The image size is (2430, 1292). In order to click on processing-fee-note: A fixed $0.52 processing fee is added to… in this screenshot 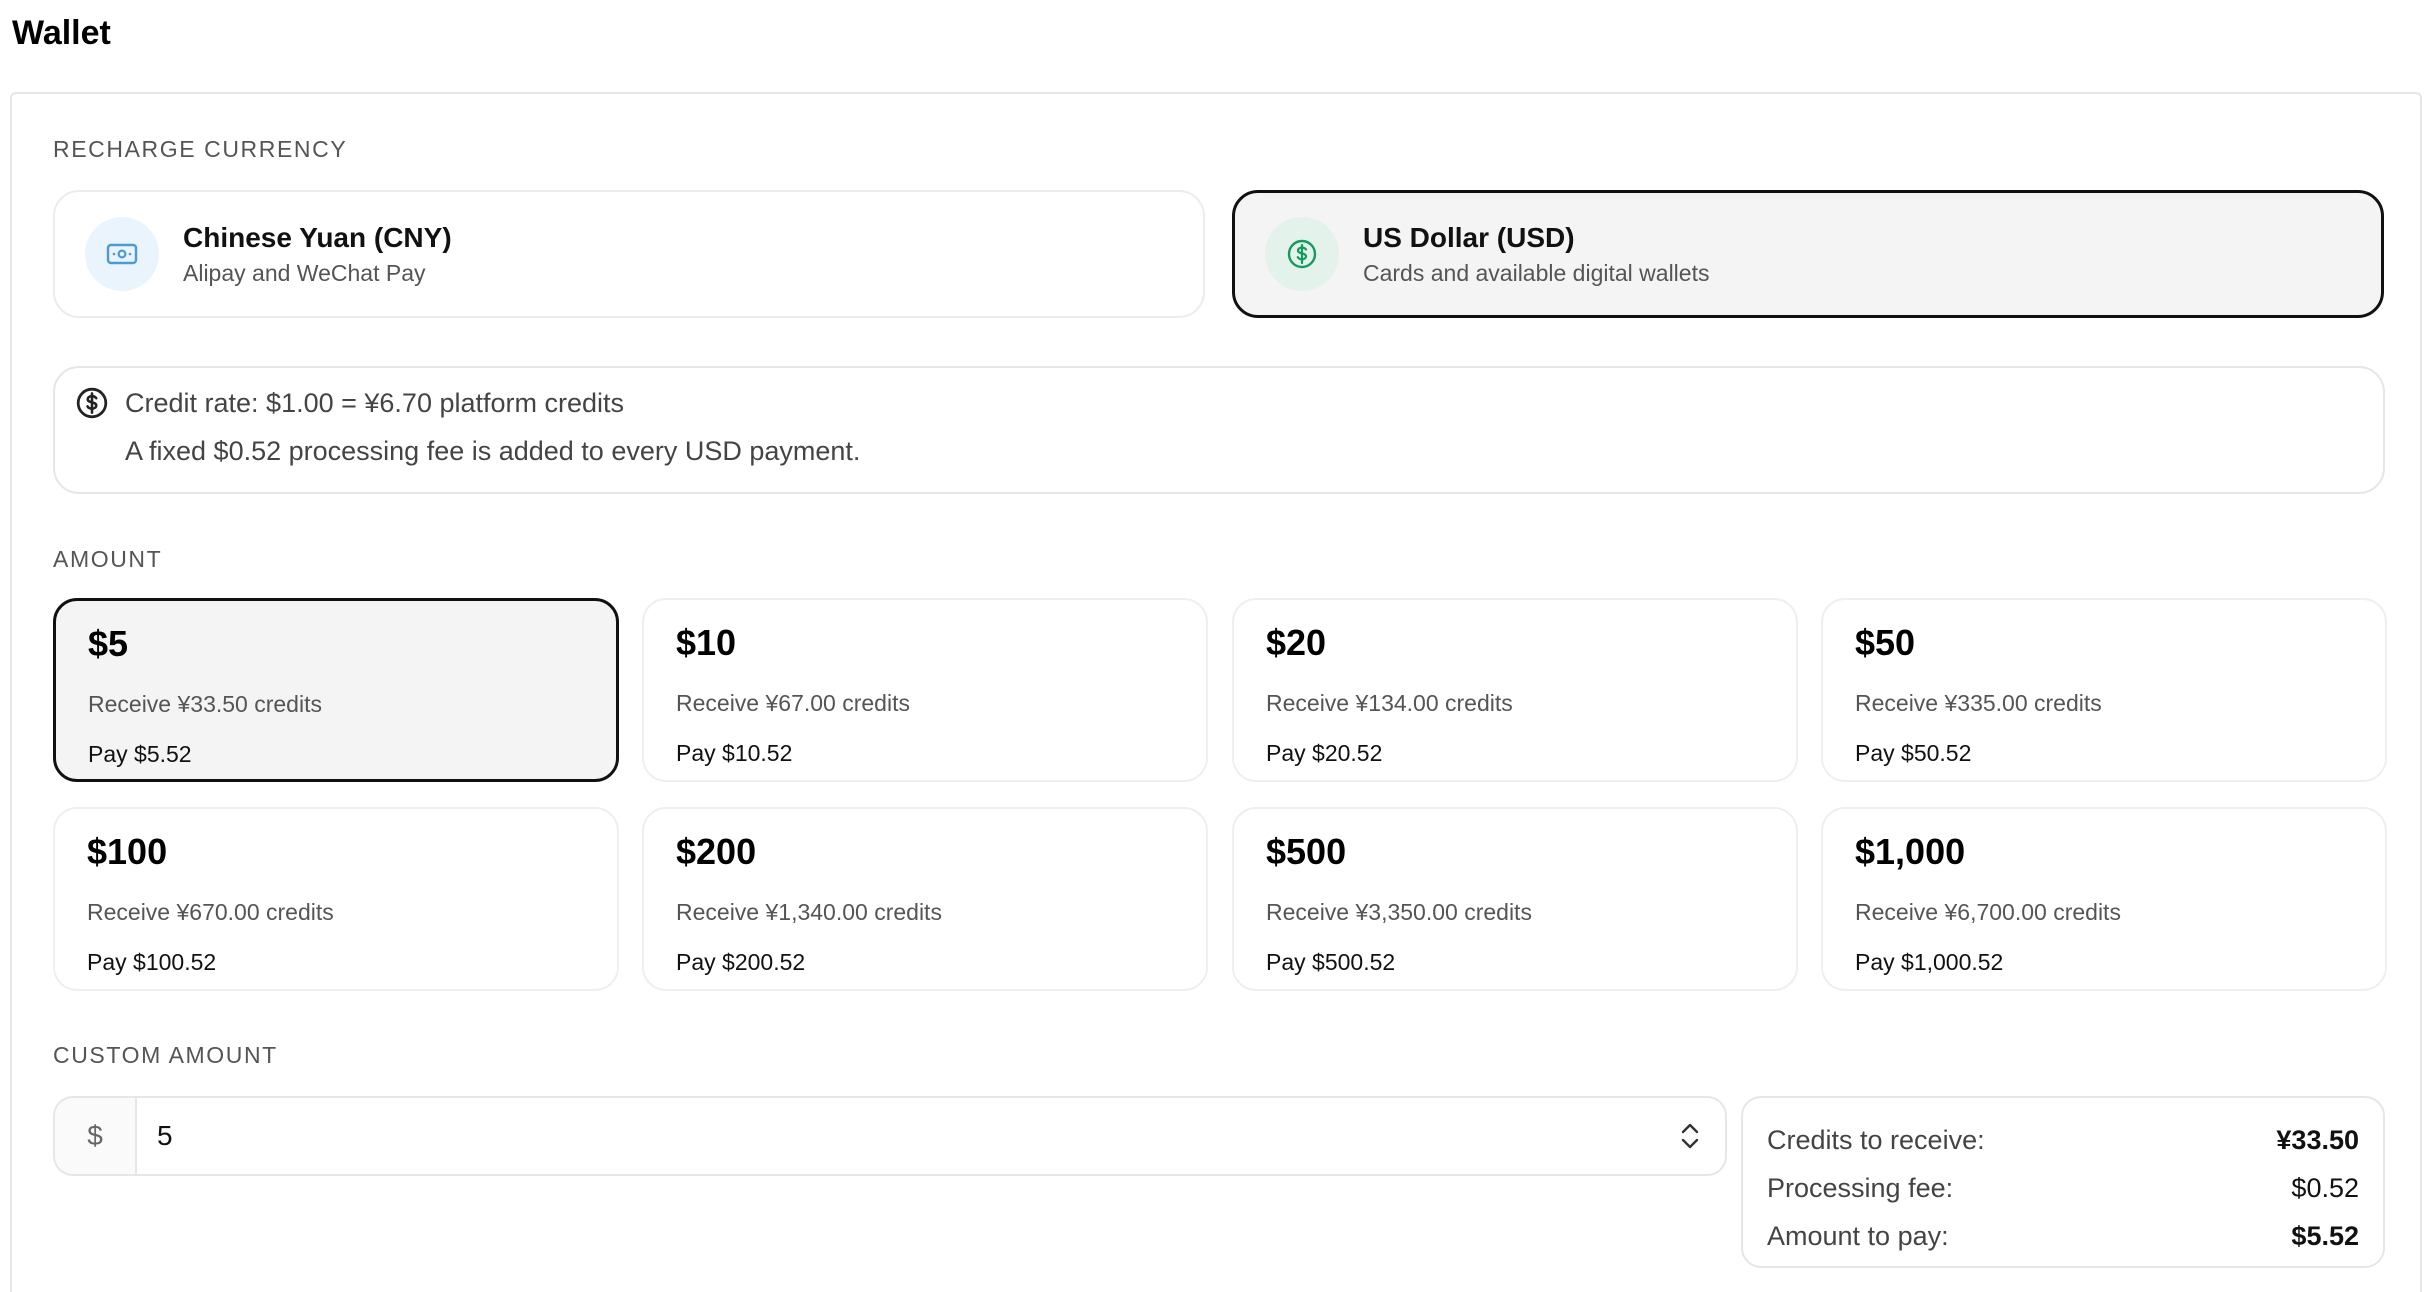, I will do `click(493, 451)`.